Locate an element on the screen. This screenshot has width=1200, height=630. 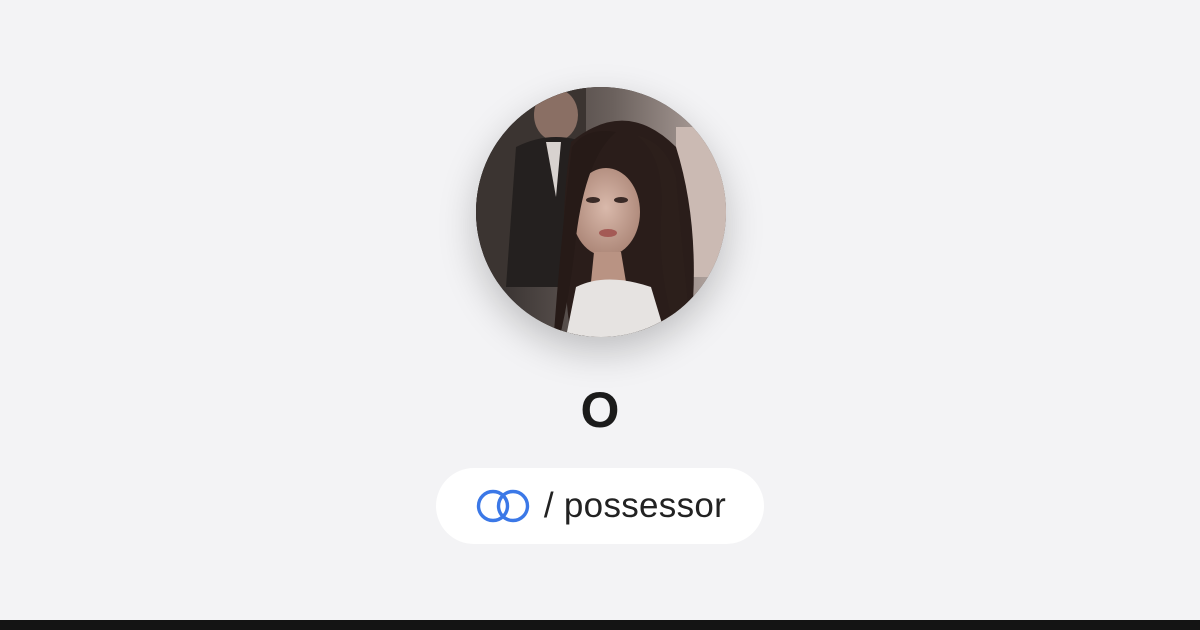
linked-rings-icon is located at coordinates (503, 506).